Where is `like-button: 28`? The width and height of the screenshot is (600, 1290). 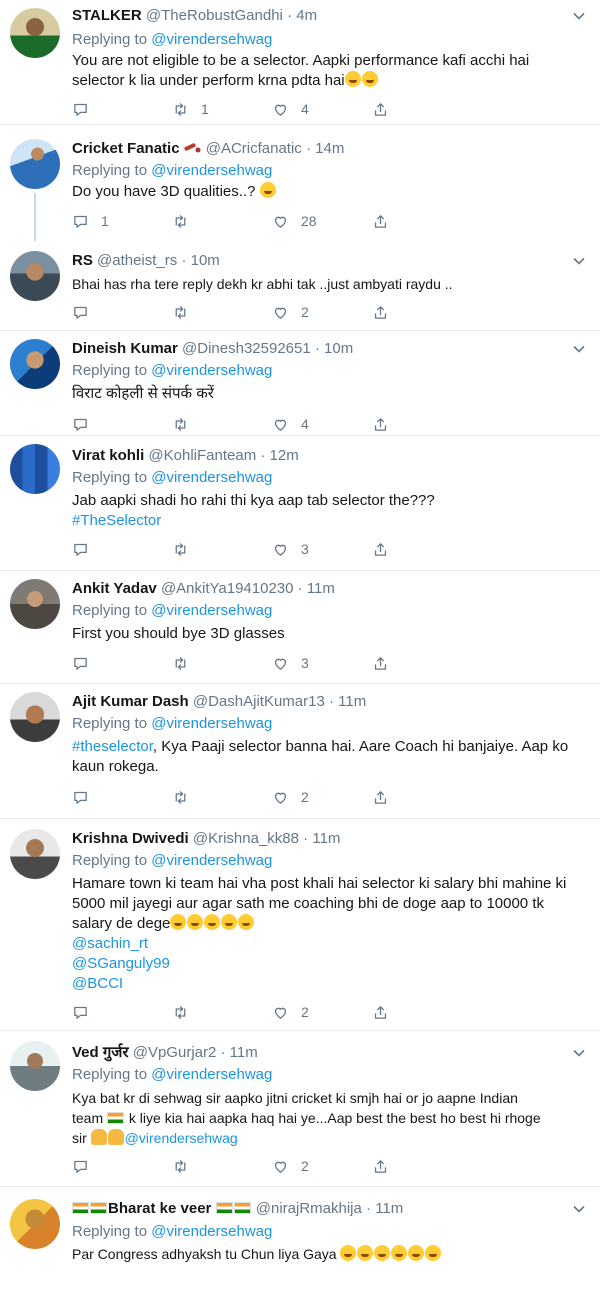
like-button: 28 is located at coordinates (294, 221).